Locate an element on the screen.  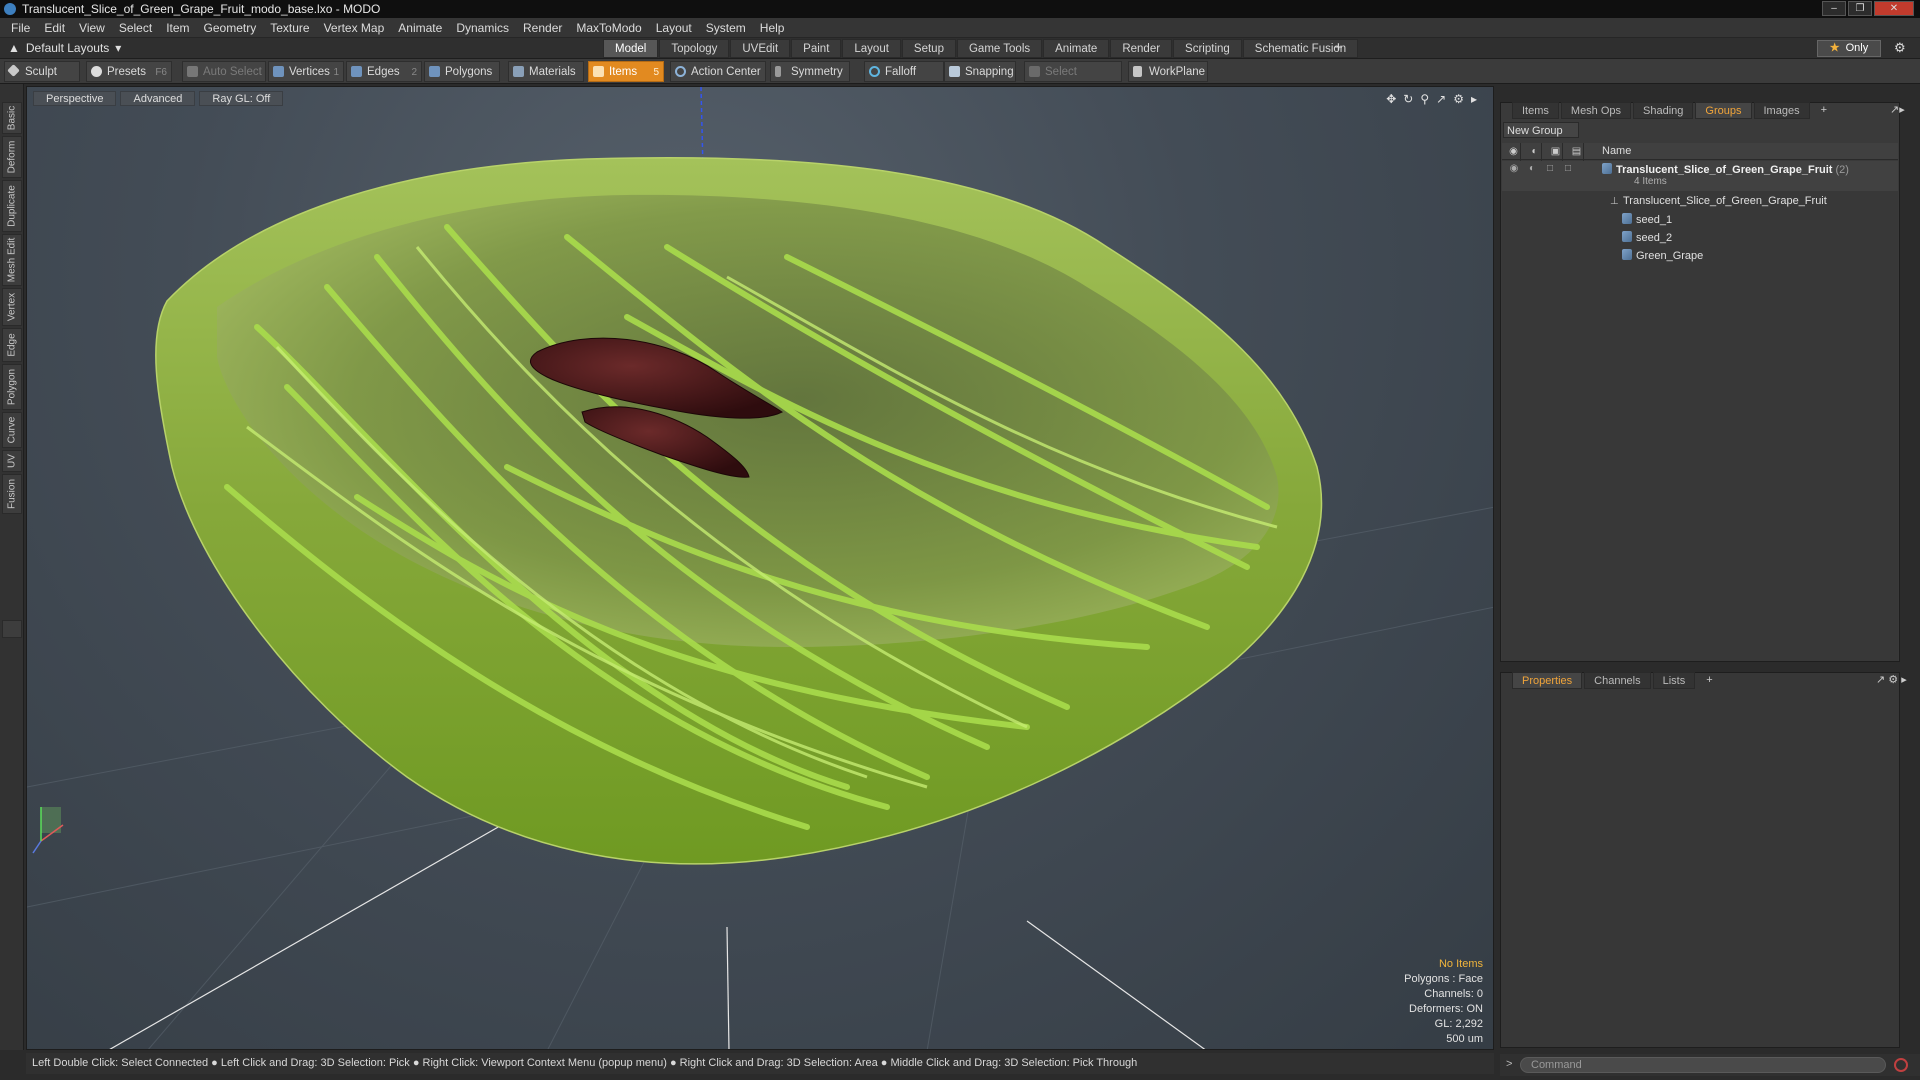
falloff-button: Falloff is located at coordinates (904, 71).